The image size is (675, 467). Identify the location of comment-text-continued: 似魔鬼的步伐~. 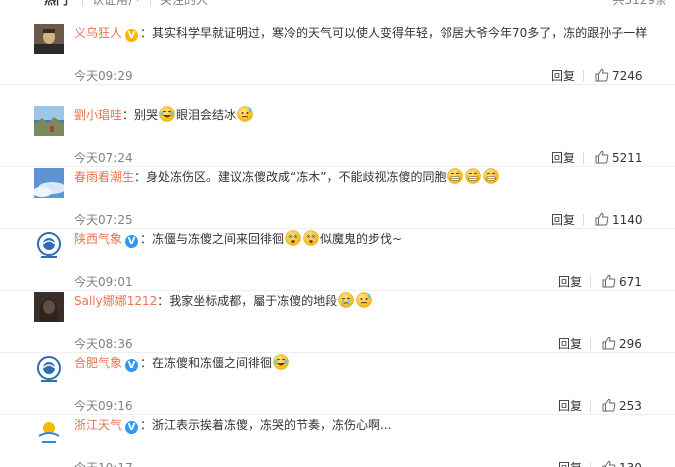
(361, 239).